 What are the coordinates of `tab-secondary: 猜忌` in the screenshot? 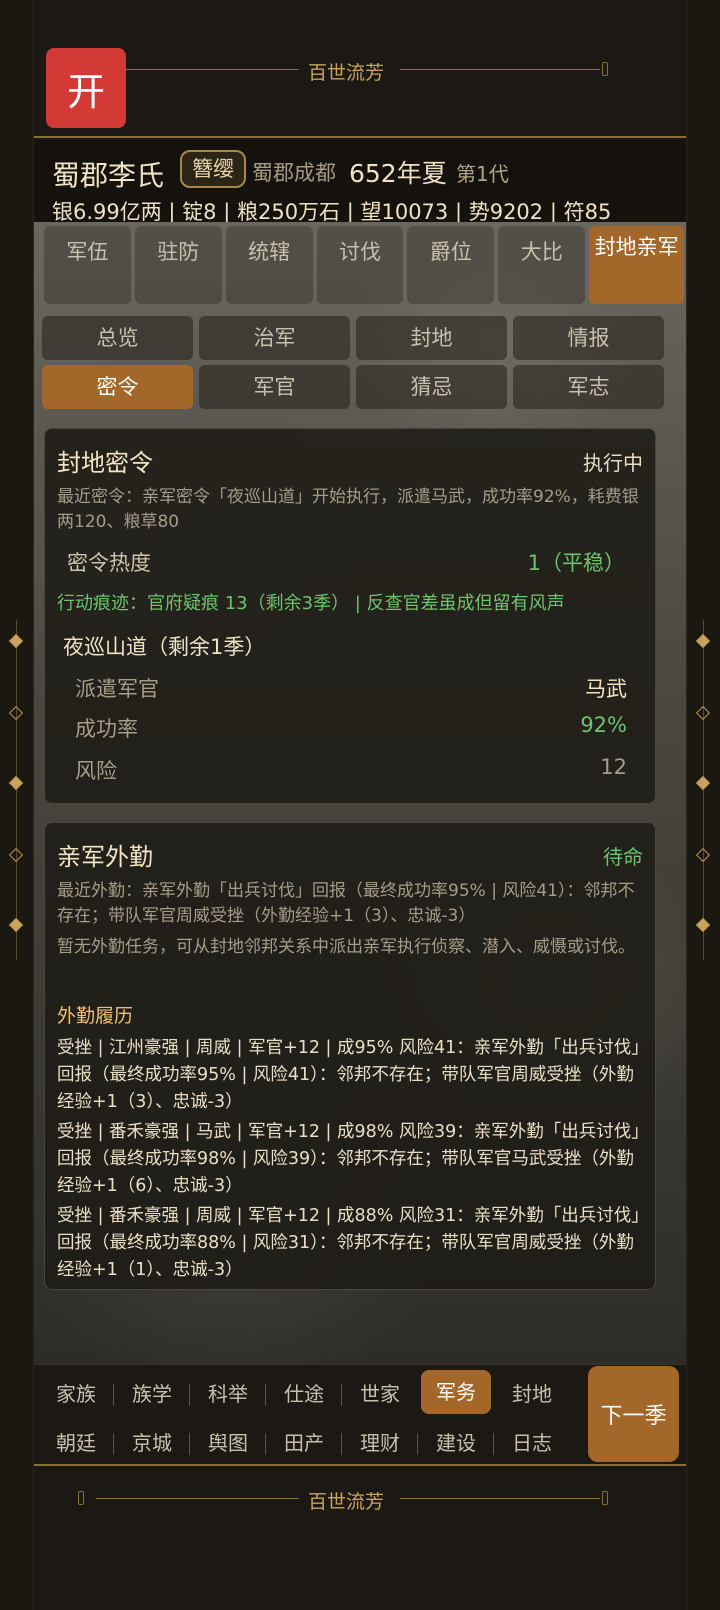 It's located at (431, 387).